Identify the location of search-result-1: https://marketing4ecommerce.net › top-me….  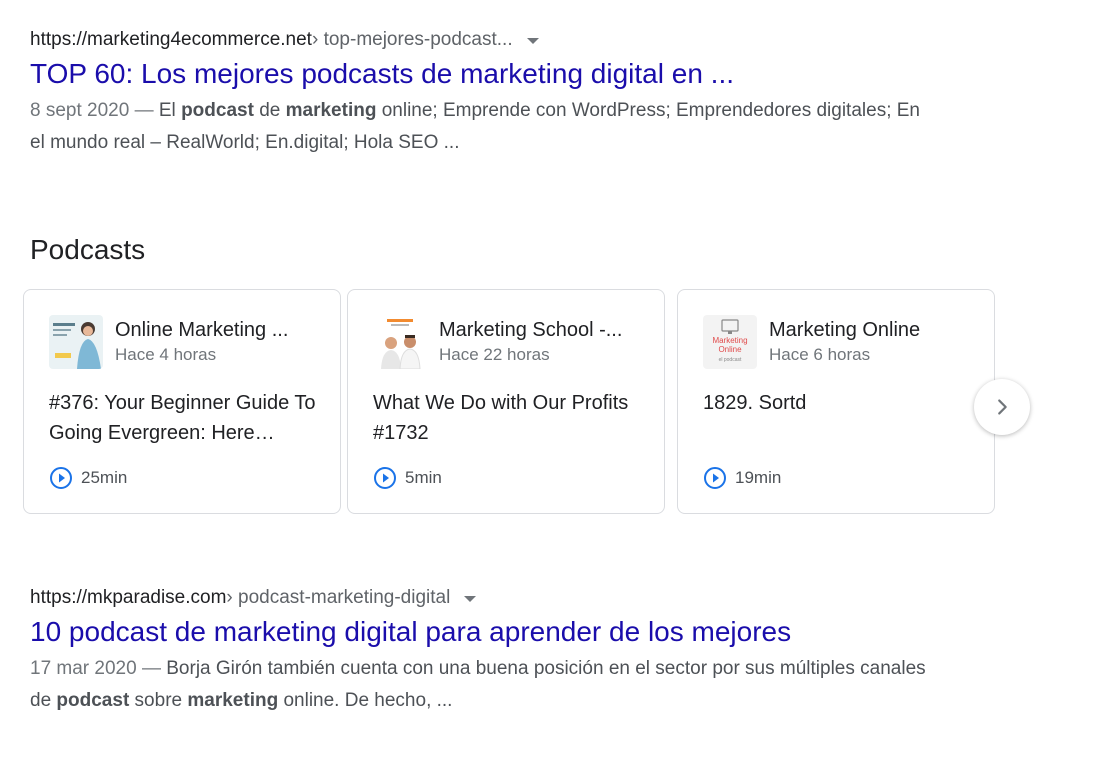
(480, 93).